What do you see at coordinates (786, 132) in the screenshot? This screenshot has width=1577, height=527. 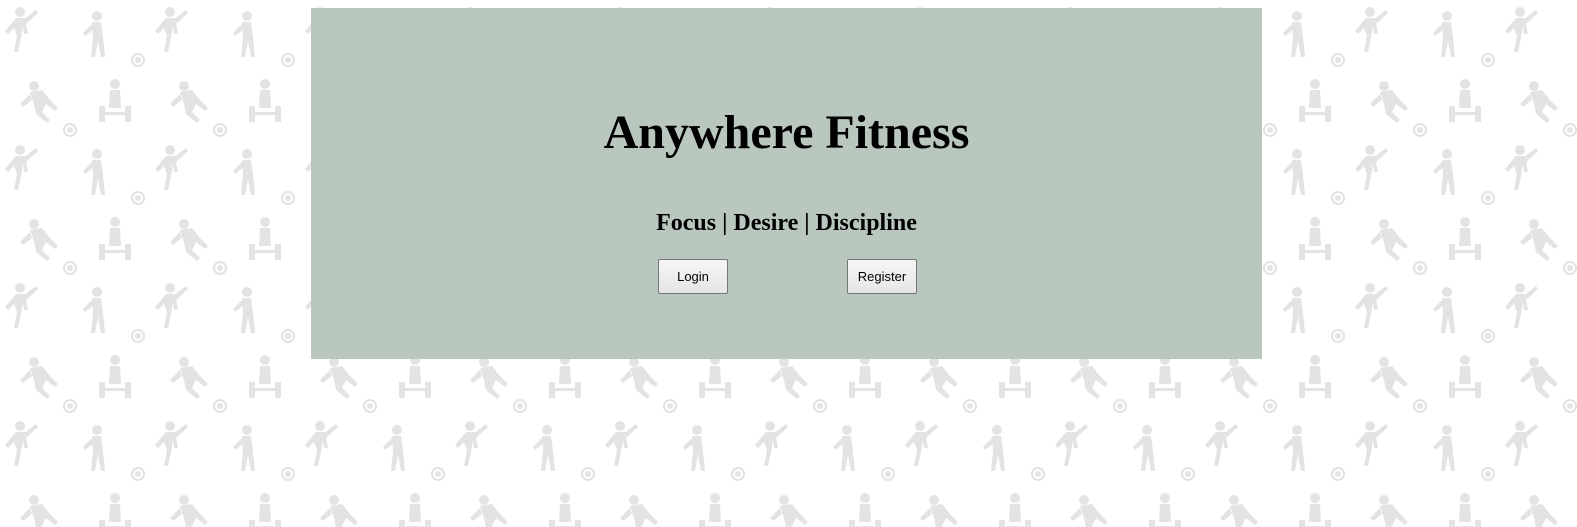 I see `app-title: Anywhere Fitness` at bounding box center [786, 132].